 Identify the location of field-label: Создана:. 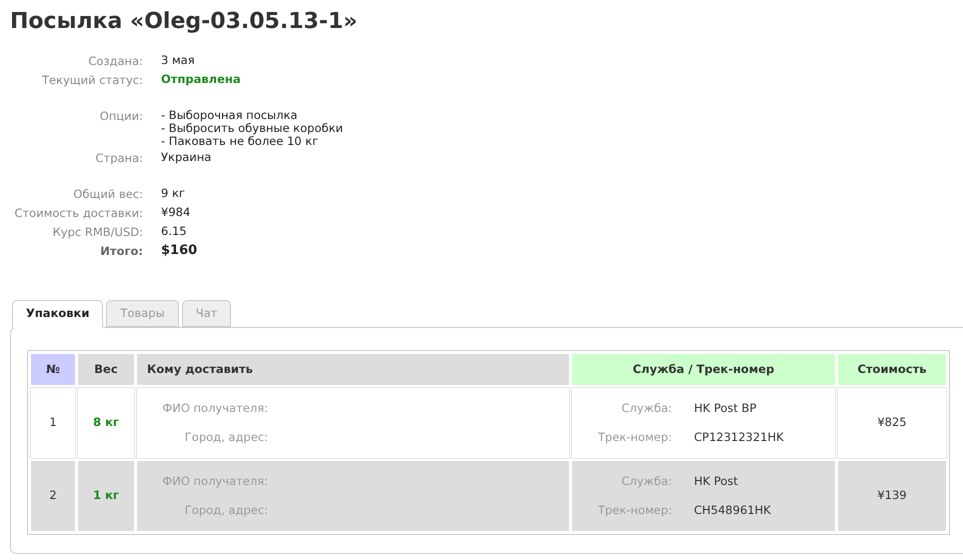
(115, 61).